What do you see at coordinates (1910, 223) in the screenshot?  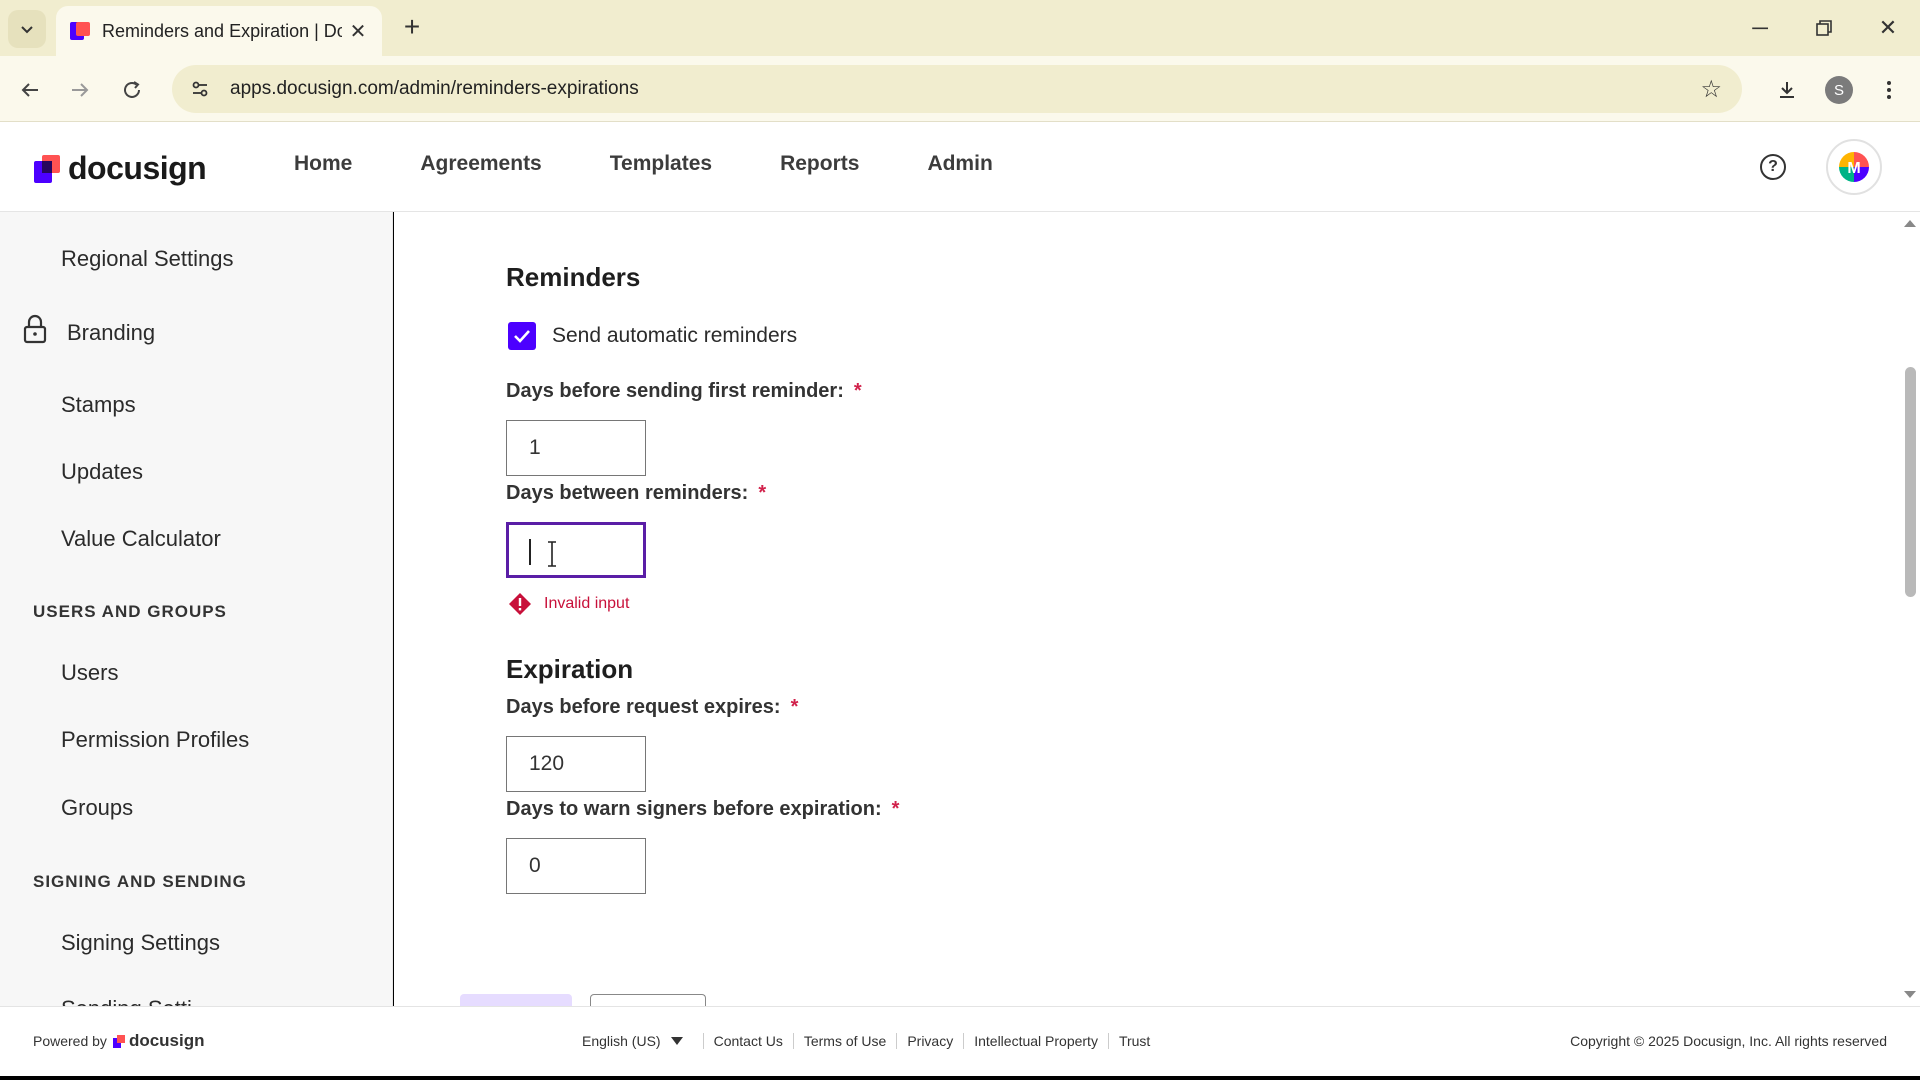 I see `scroll-up-arrow` at bounding box center [1910, 223].